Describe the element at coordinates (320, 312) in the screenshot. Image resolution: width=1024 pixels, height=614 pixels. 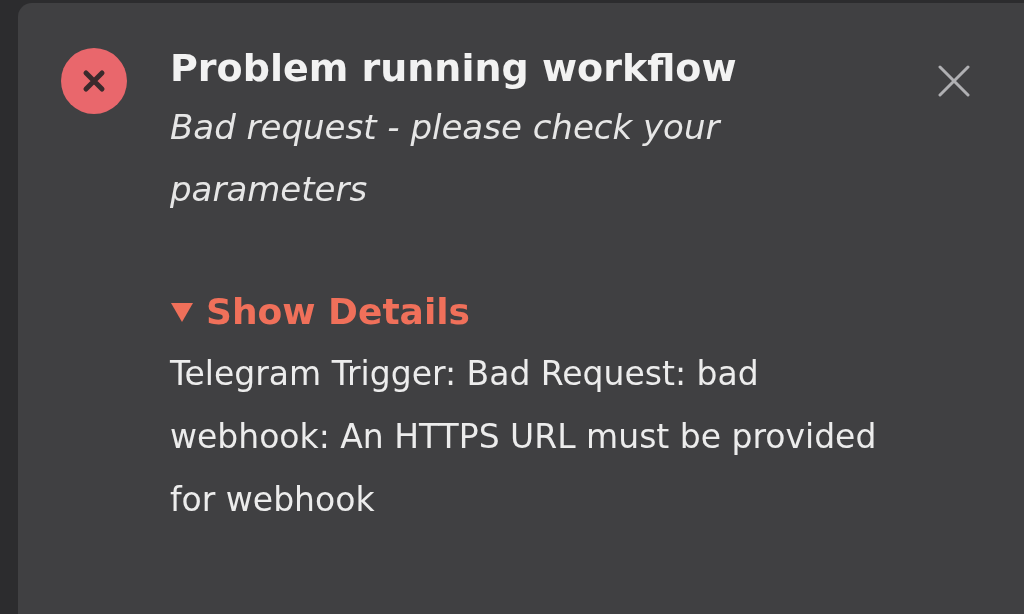
I see `show-details-toggle: Show Details` at that location.